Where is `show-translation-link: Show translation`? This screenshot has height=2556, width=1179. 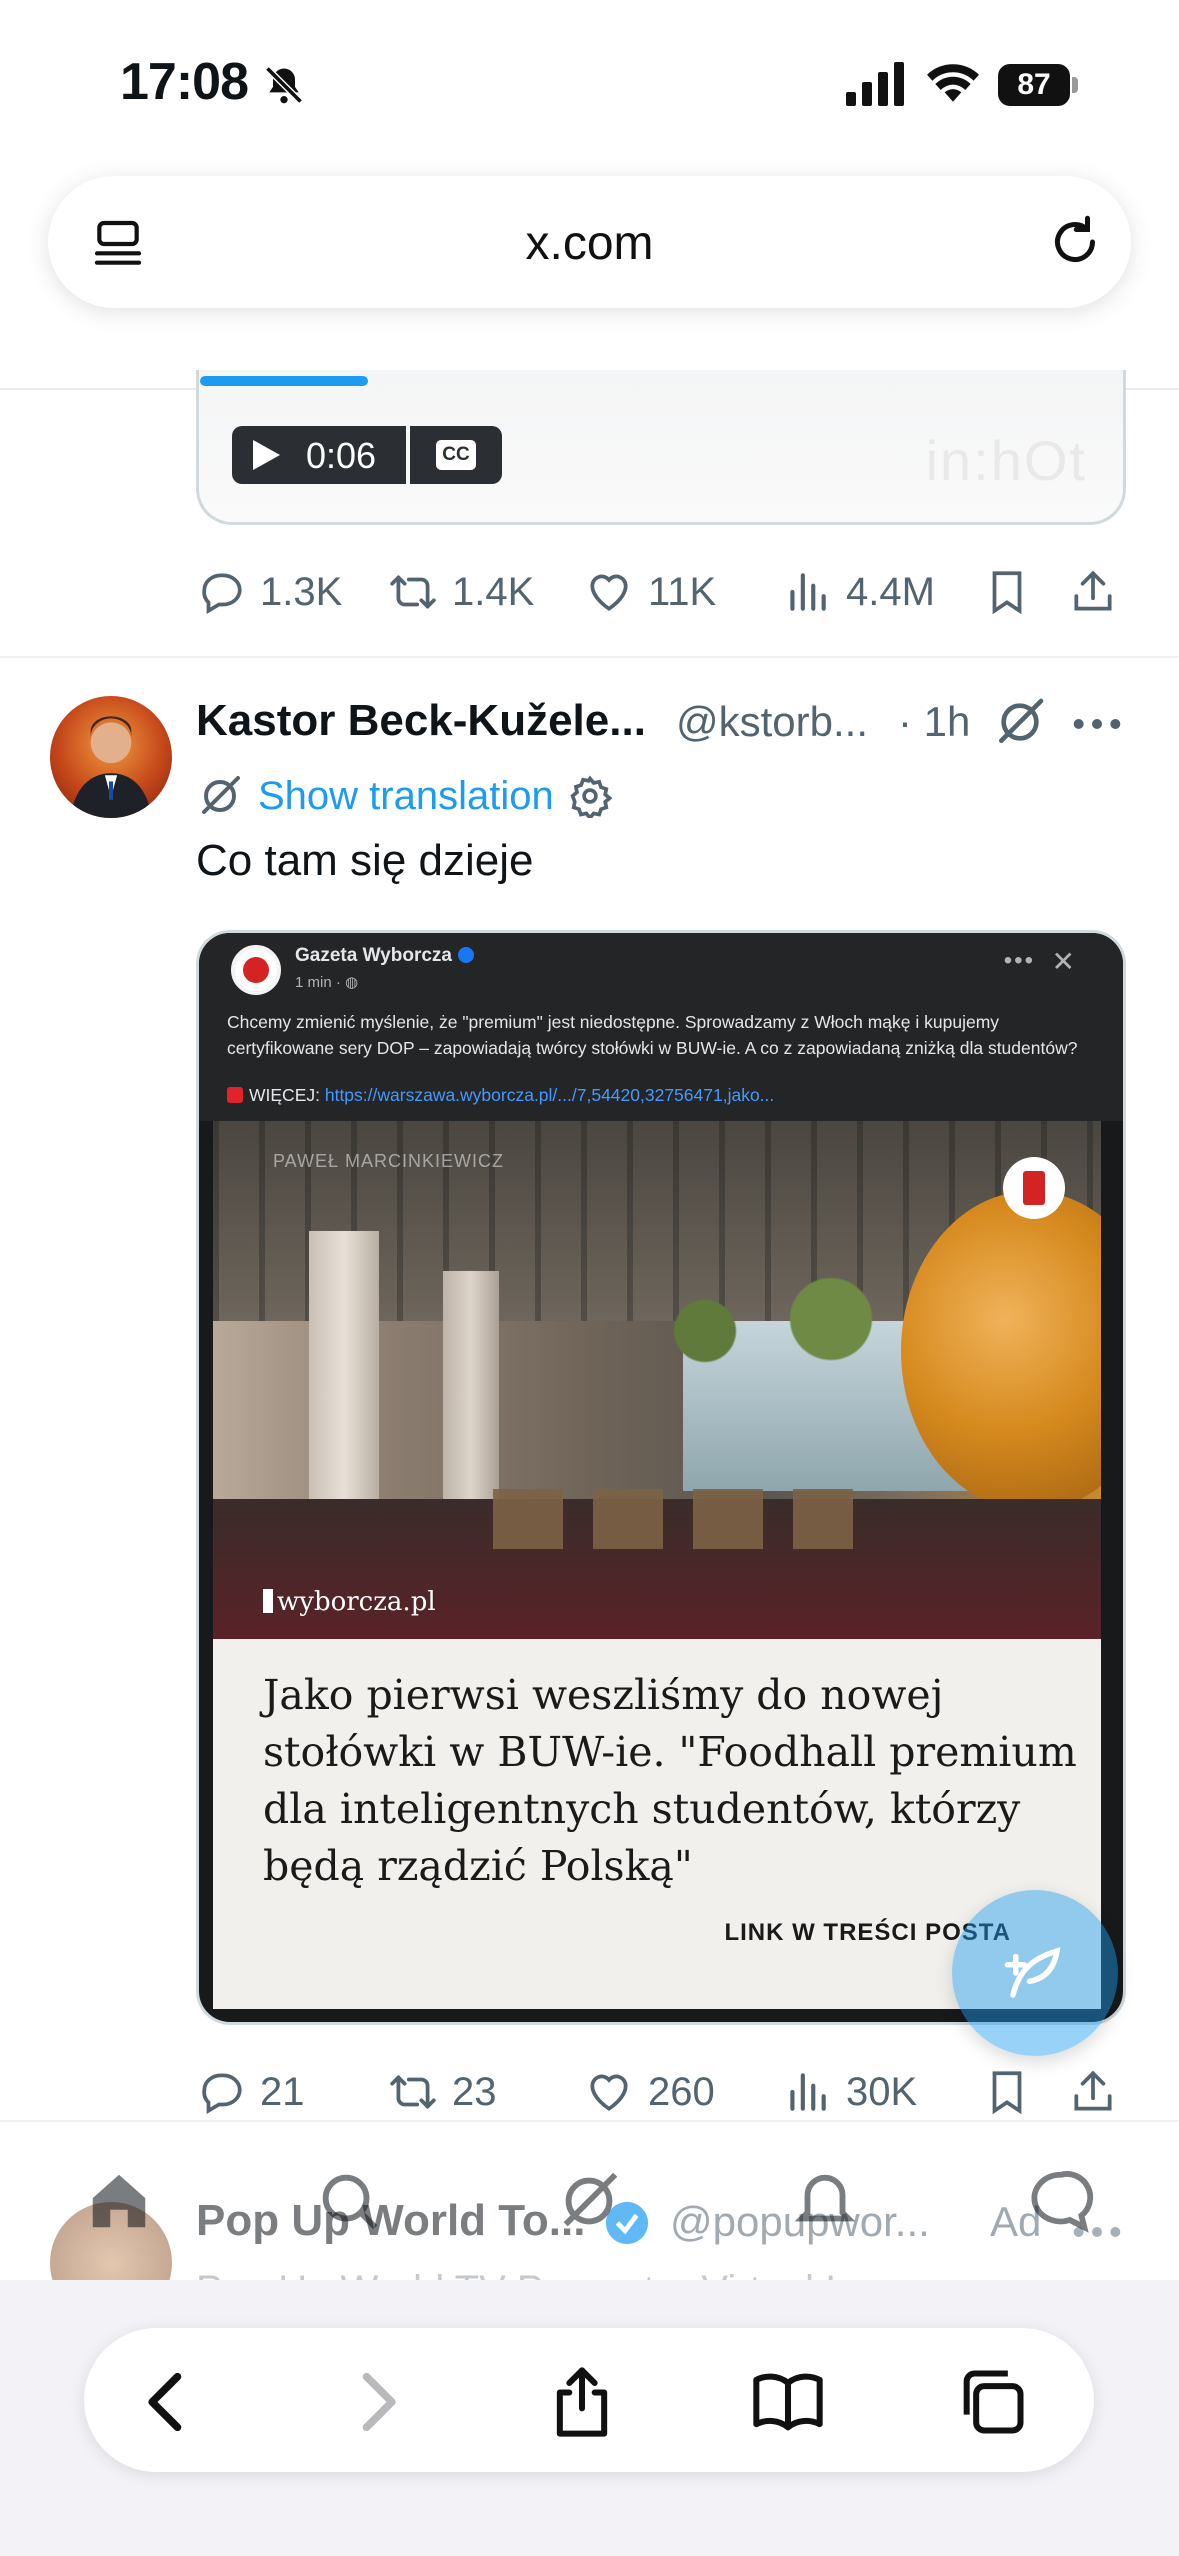 show-translation-link: Show translation is located at coordinates (406, 796).